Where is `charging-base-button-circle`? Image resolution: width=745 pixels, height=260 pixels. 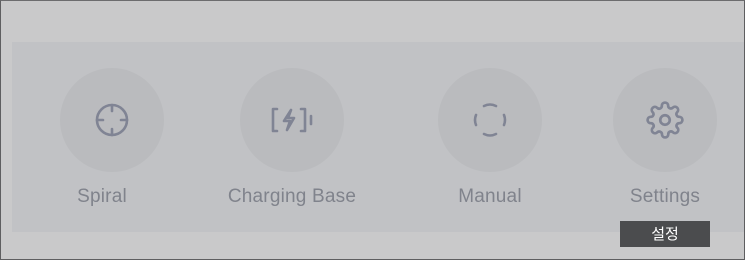 charging-base-button-circle is located at coordinates (292, 120).